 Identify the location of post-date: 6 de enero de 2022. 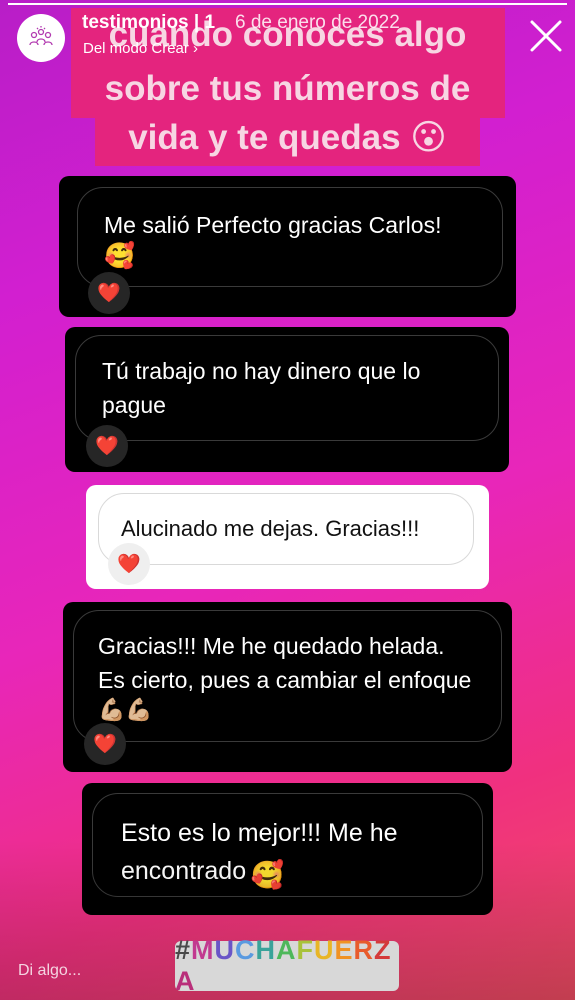
(317, 22).